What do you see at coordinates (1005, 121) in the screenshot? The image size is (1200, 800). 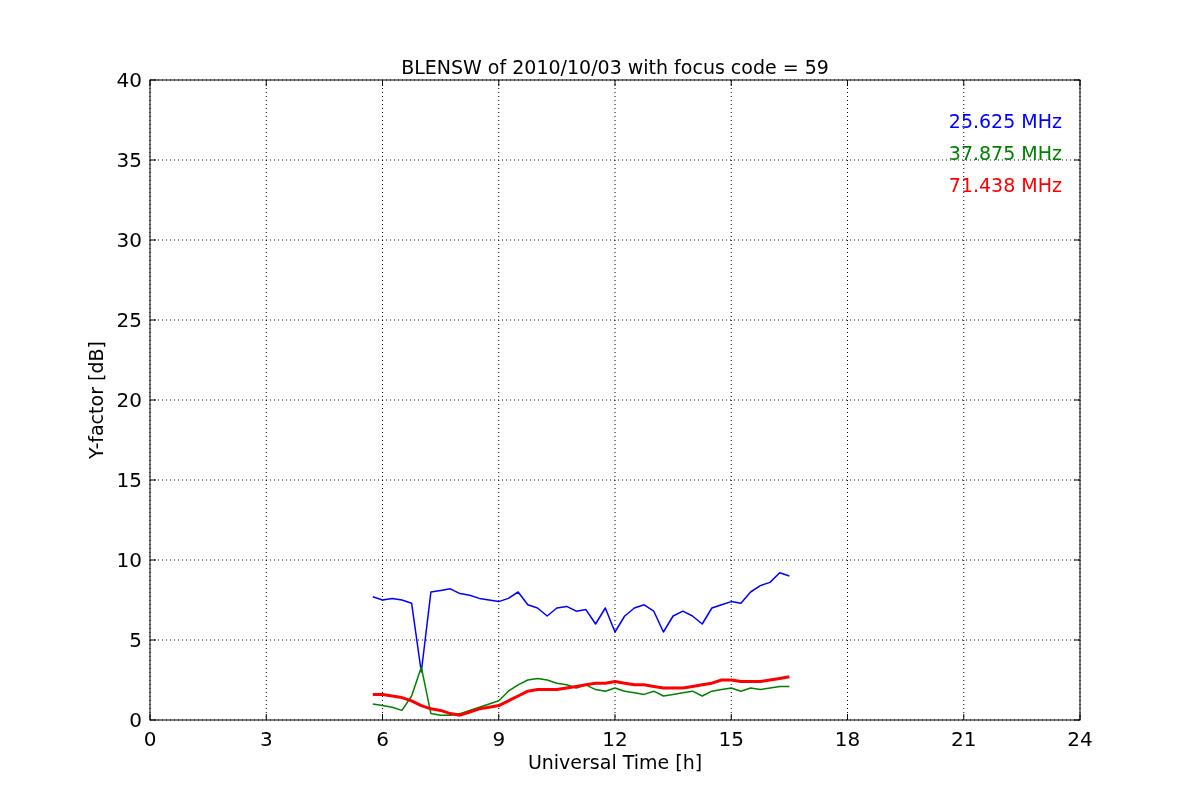 I see `series-label: 25.625 MHz` at bounding box center [1005, 121].